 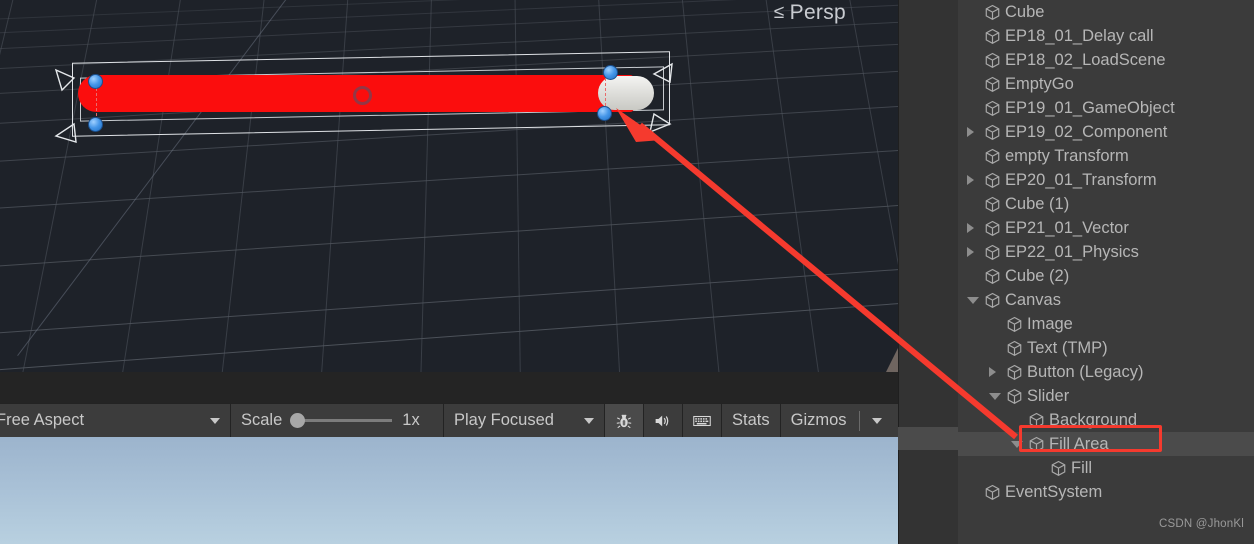 I want to click on hierarchy-item-label: Text (TMP), so click(x=1067, y=347).